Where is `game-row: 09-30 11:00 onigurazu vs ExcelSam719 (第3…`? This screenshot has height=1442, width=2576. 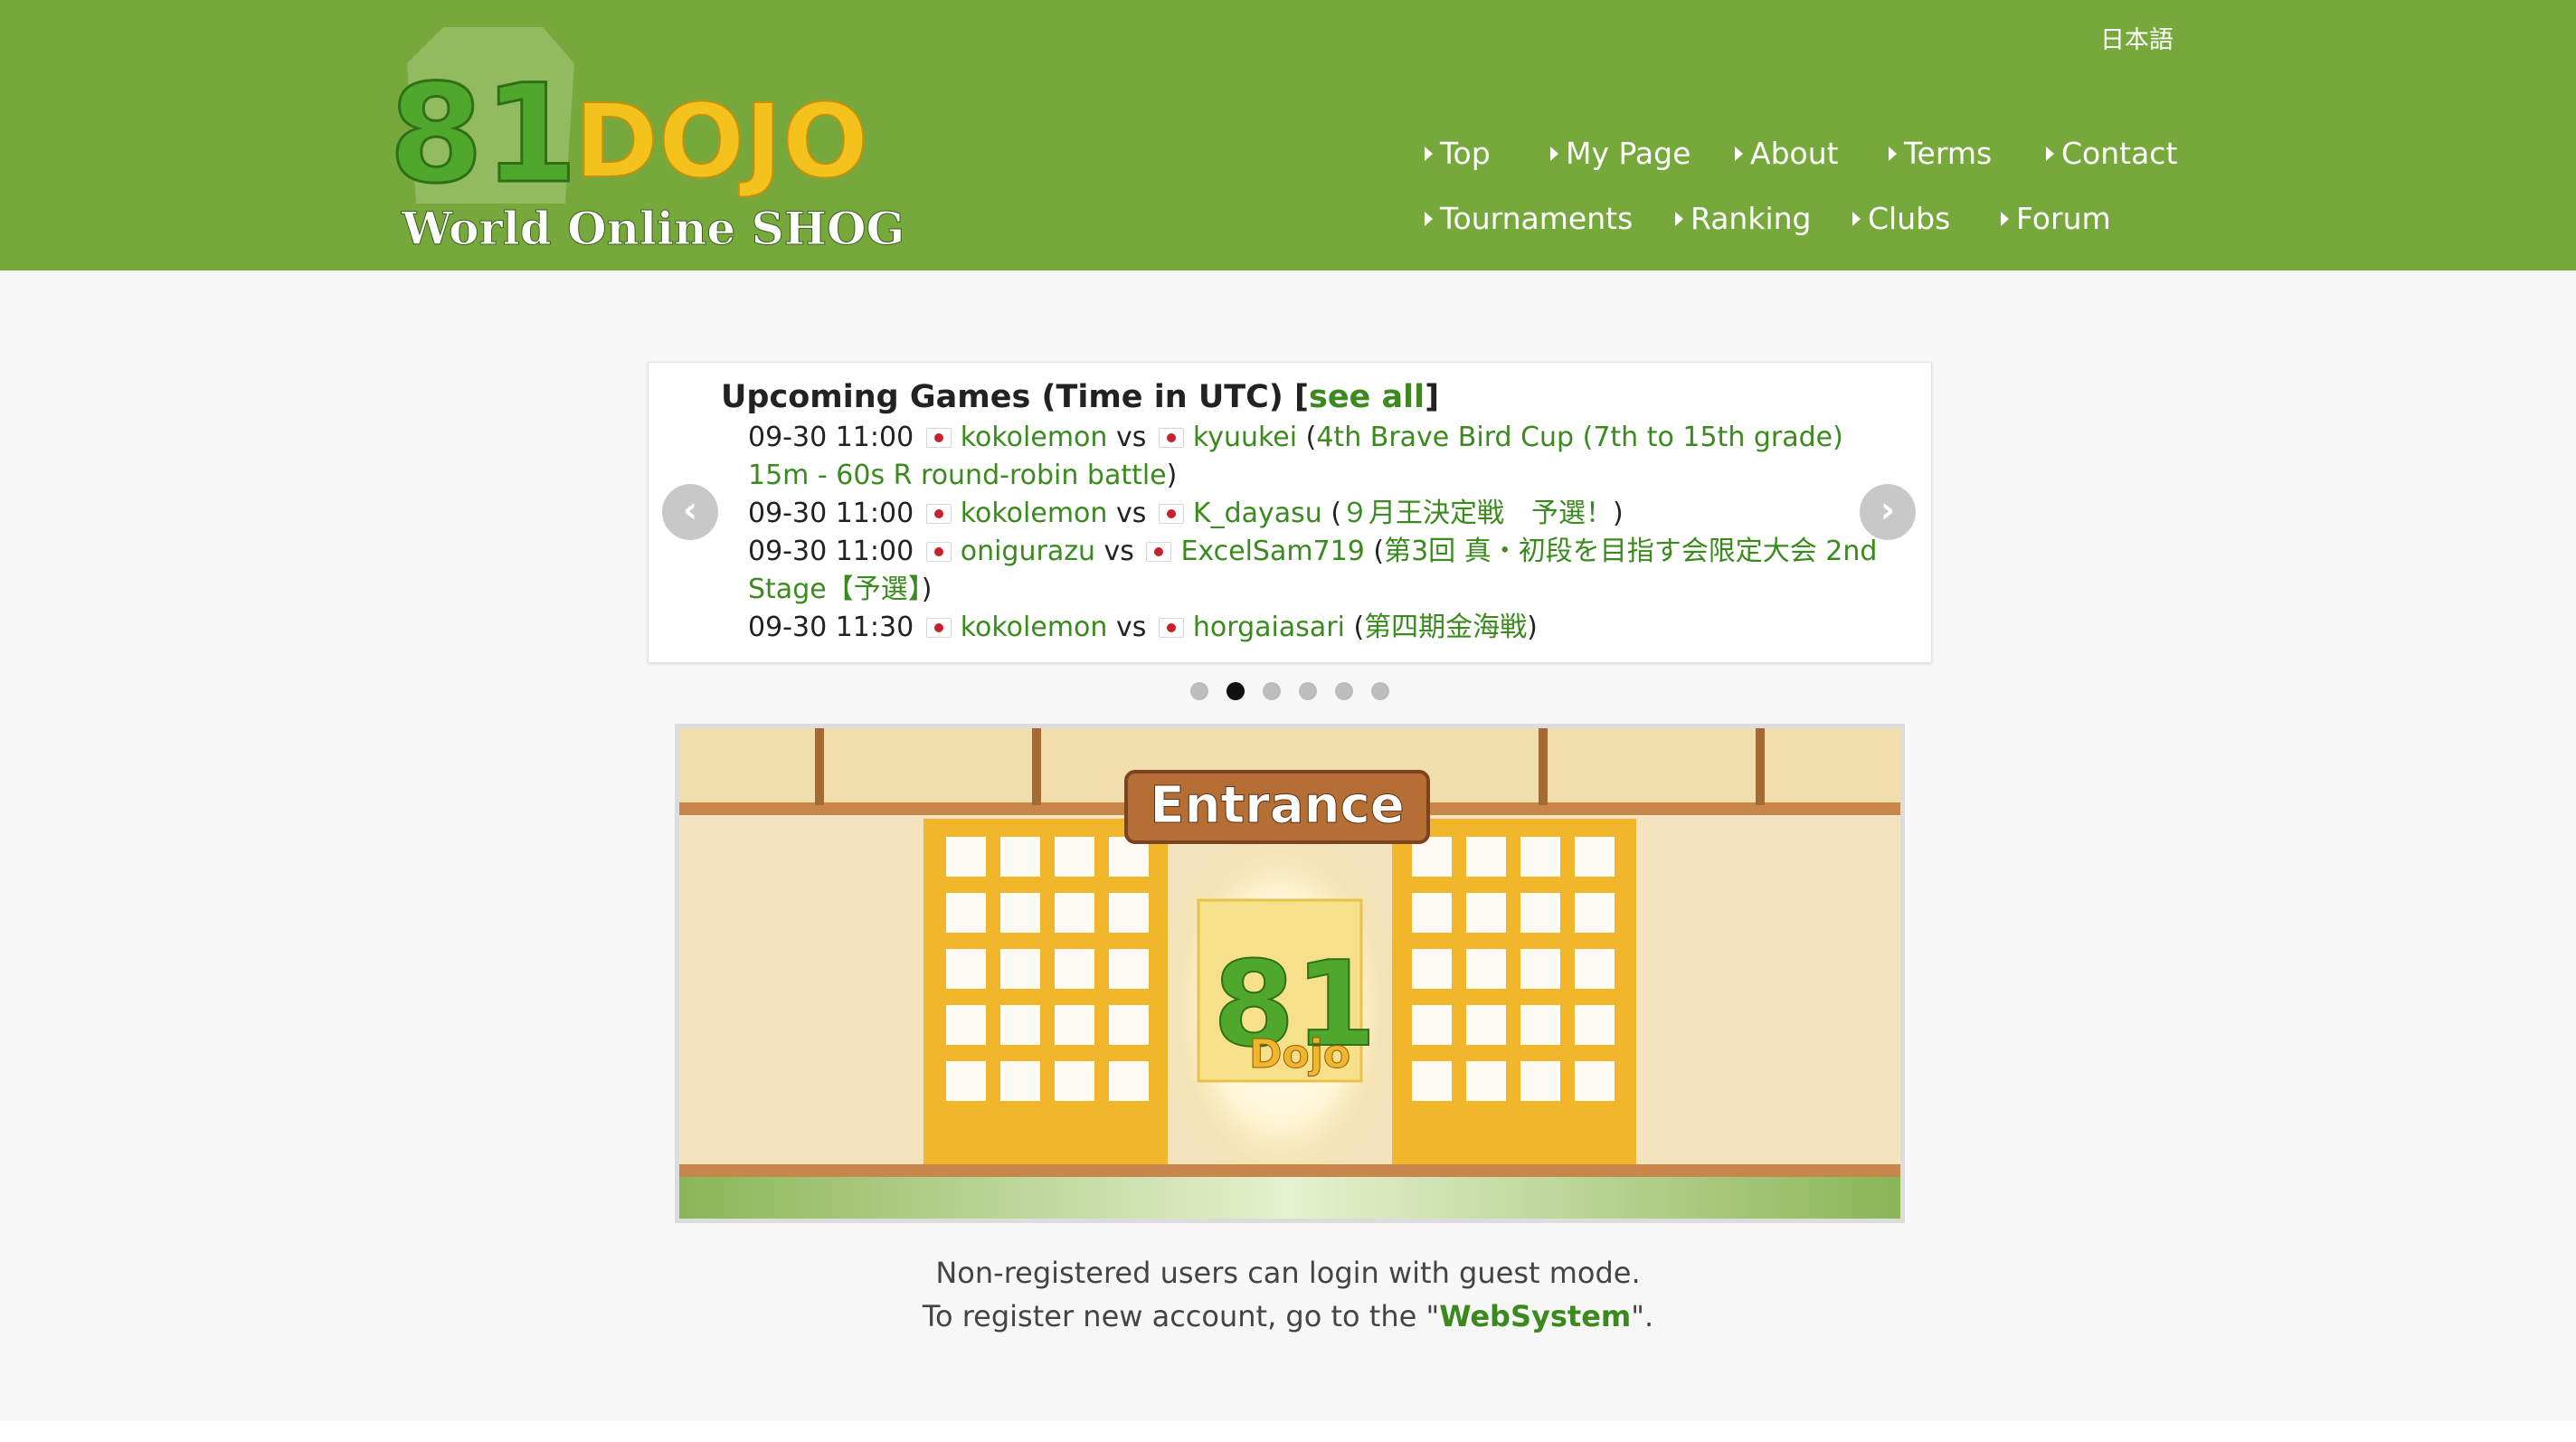 game-row: 09-30 11:00 onigurazu vs ExcelSam719 (第3… is located at coordinates (1313, 570).